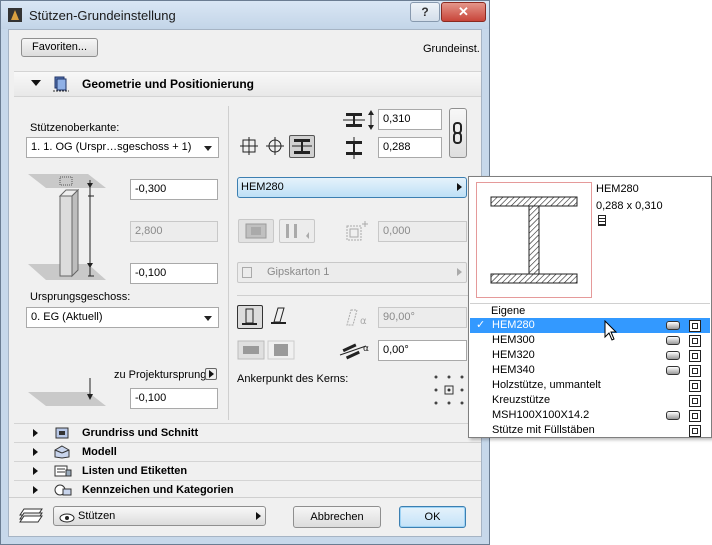 Image resolution: width=712 pixels, height=545 pixels. Describe the element at coordinates (249, 146) in the screenshot. I see `anchor-corner-icon` at that location.